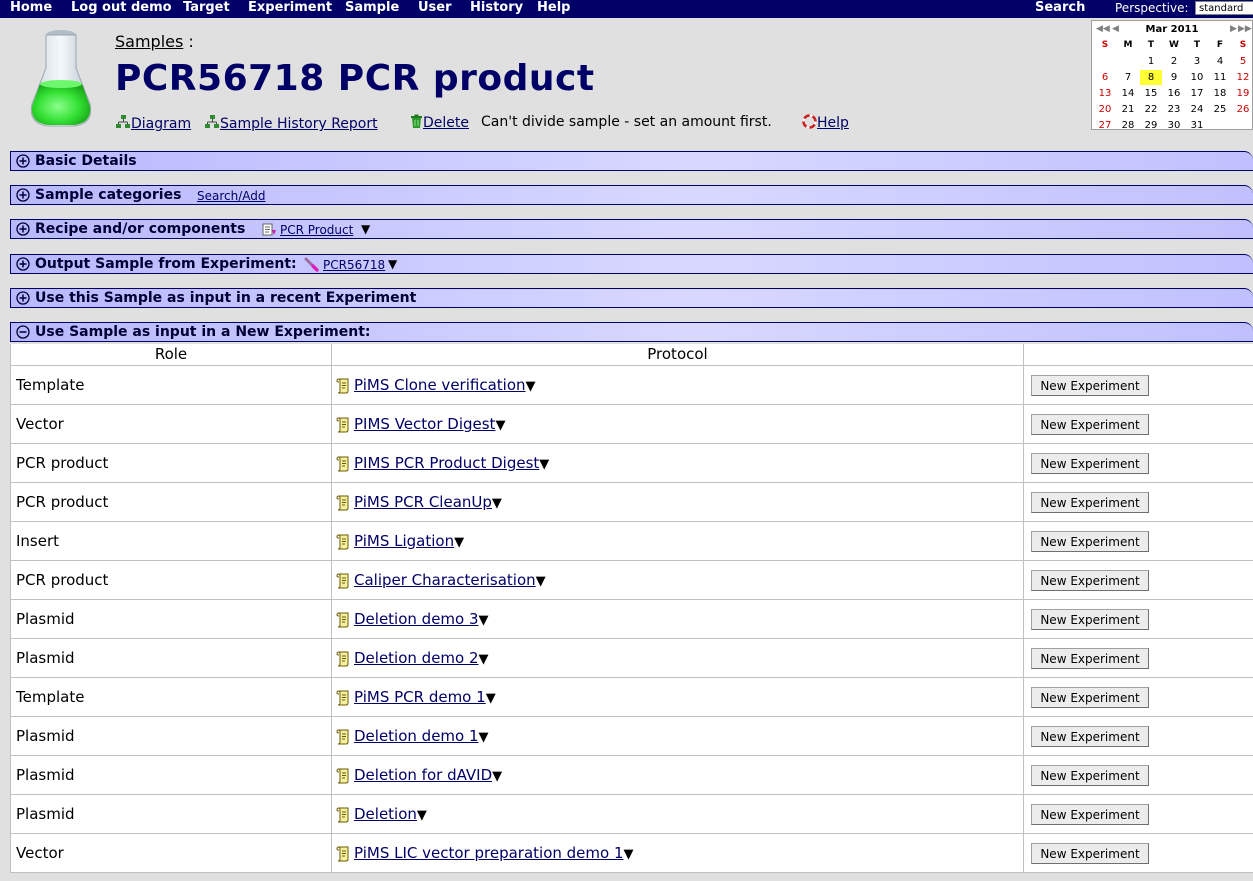 The height and width of the screenshot is (881, 1253). I want to click on section-basic-details: Basic Details, so click(631, 161).